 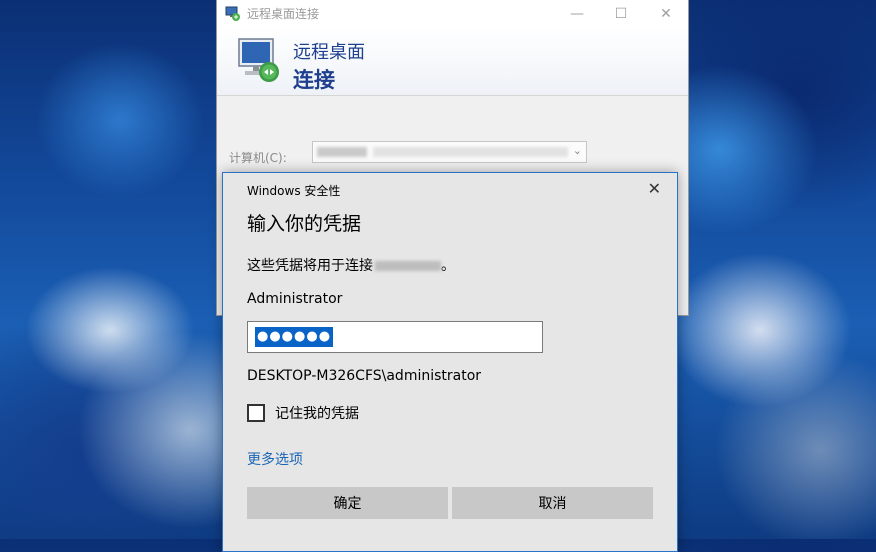 What do you see at coordinates (552, 503) in the screenshot?
I see `cancel-button: 取消` at bounding box center [552, 503].